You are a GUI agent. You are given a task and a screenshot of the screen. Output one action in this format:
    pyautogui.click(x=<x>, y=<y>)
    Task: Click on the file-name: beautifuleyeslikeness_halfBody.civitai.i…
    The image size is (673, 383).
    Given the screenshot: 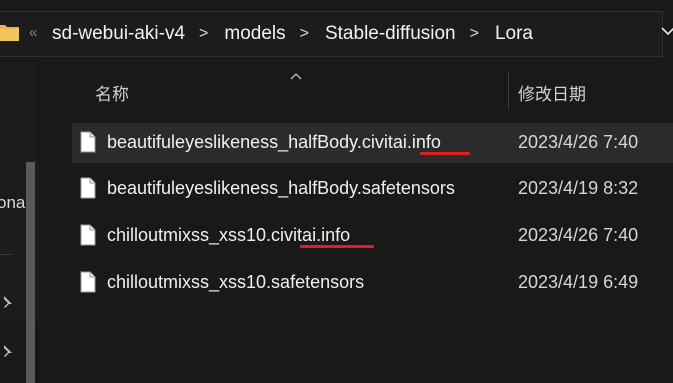 What is the action you would take?
    pyautogui.click(x=274, y=142)
    